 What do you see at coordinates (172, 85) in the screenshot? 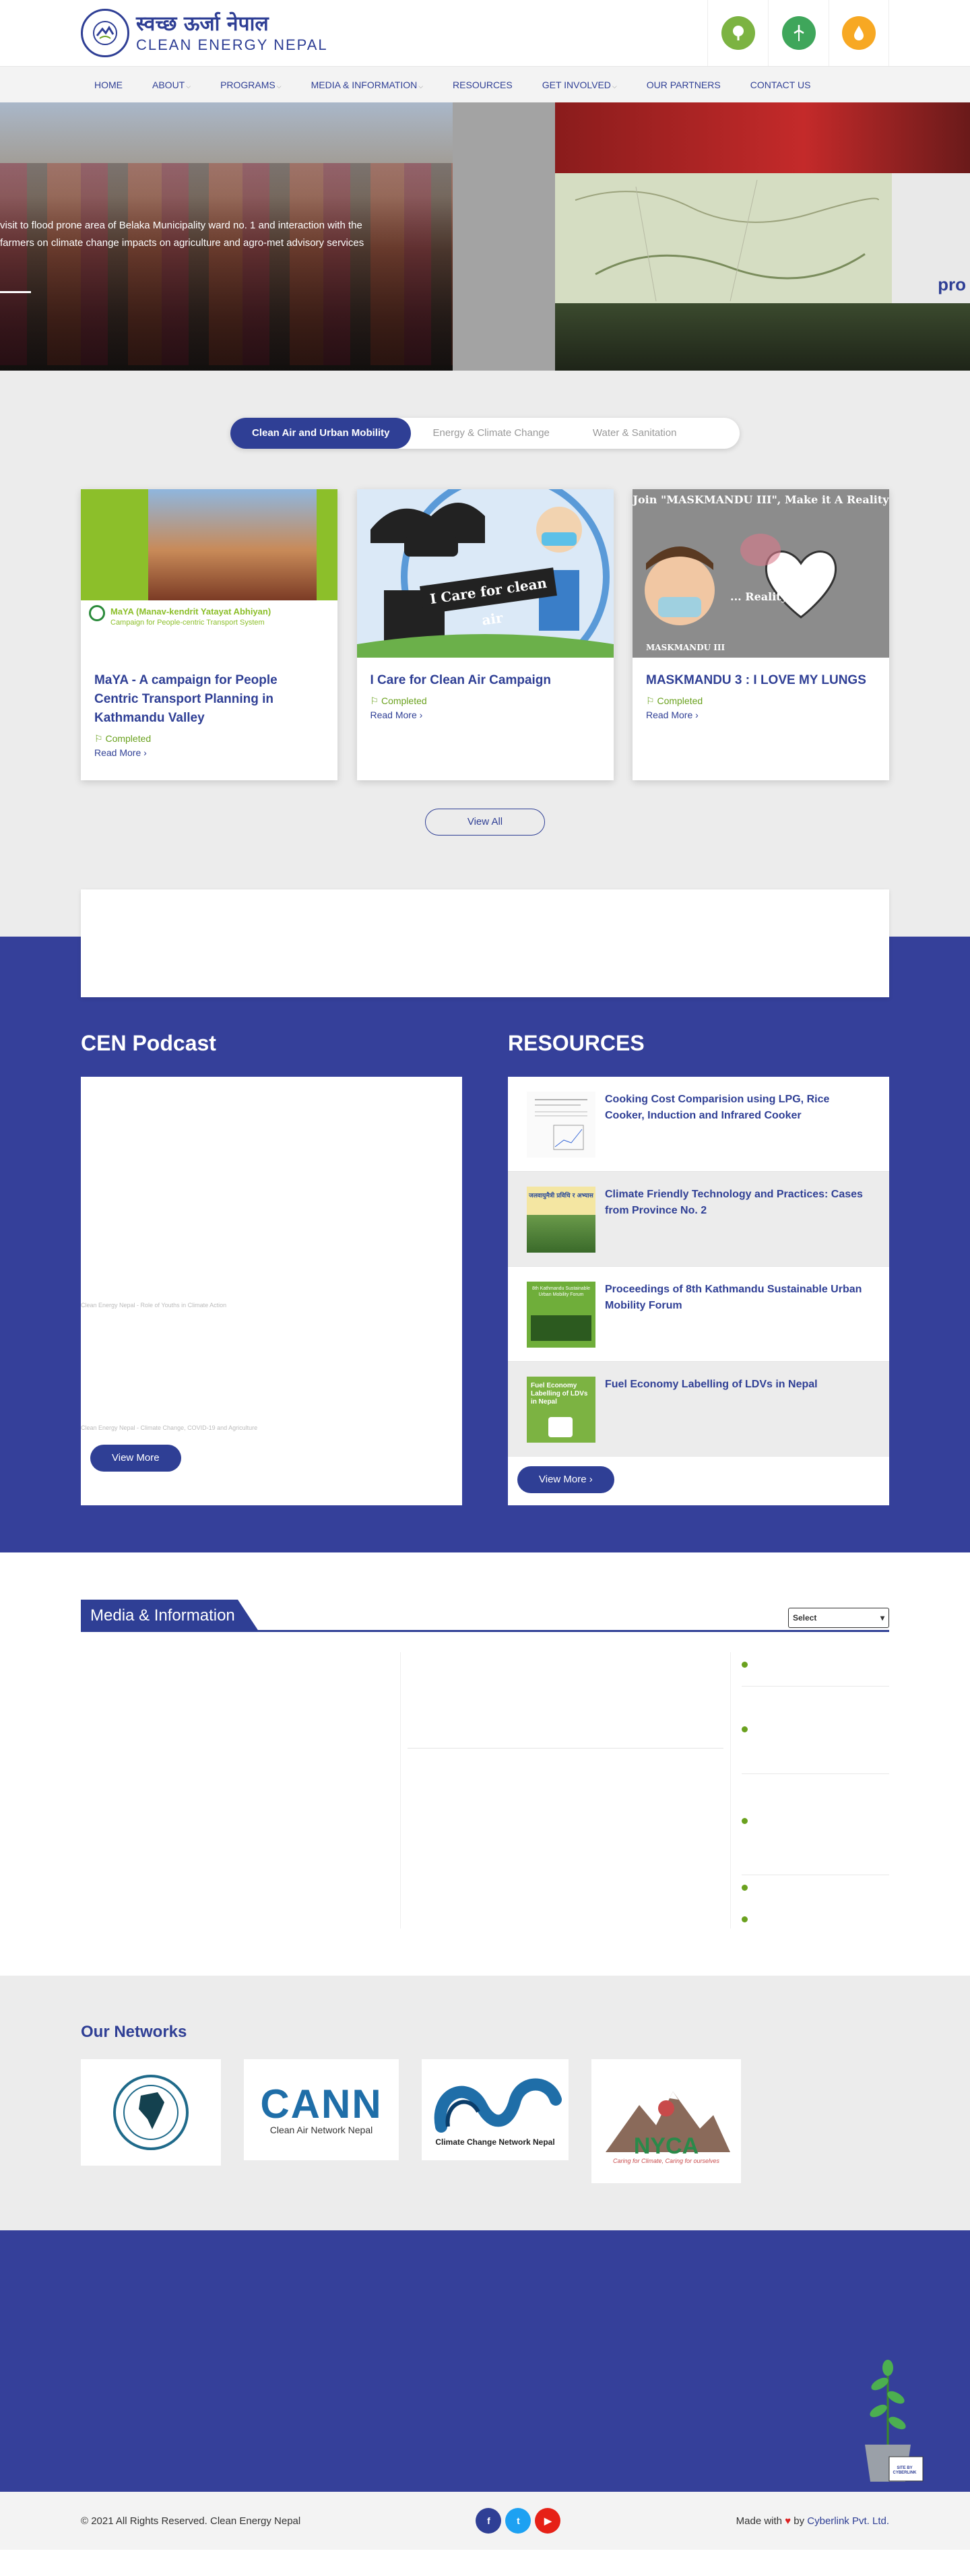
I see `nav-about: ABOUT ⌵` at bounding box center [172, 85].